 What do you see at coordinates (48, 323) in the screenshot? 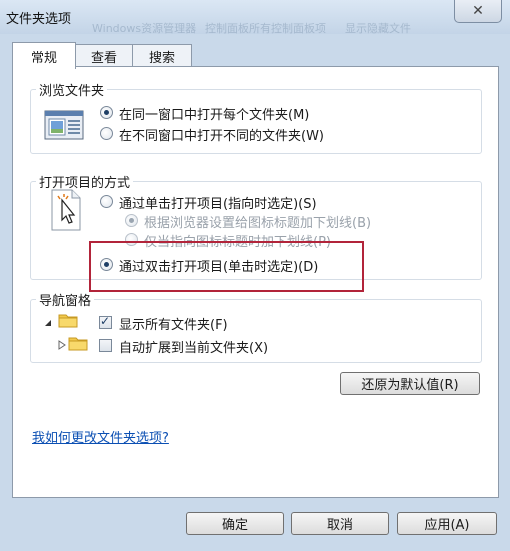
I see `expand-arrow-icon` at bounding box center [48, 323].